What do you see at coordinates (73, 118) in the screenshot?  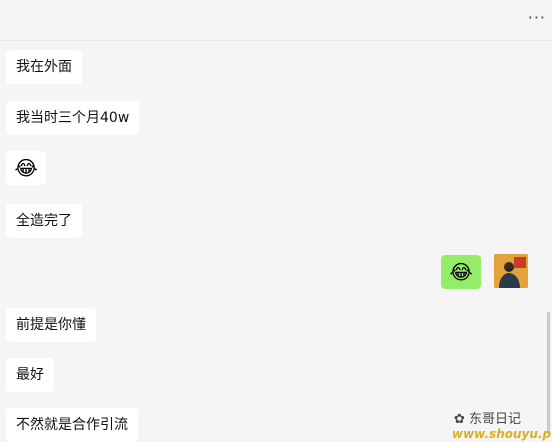 I see `message-bubble: 我当时三个月40w` at bounding box center [73, 118].